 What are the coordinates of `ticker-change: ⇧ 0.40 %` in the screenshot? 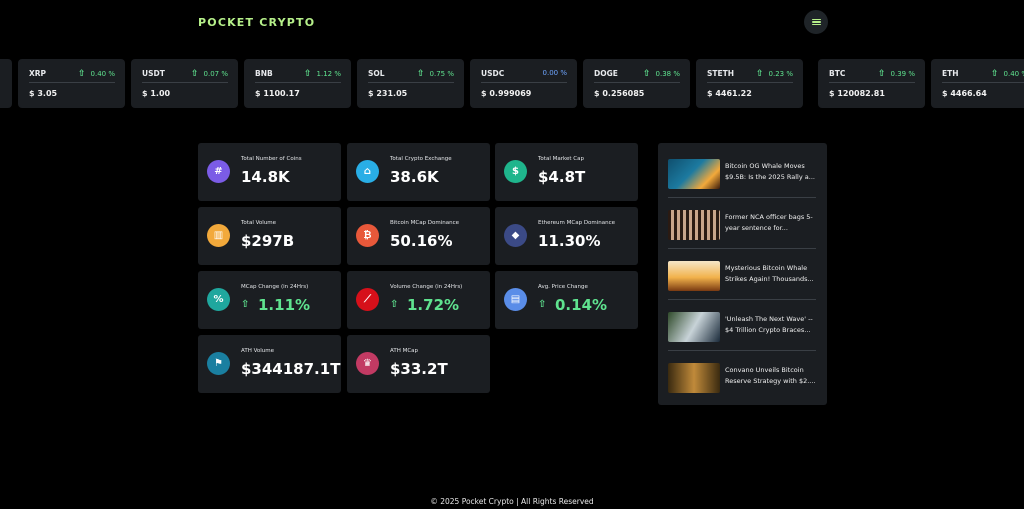 It's located at (96, 74).